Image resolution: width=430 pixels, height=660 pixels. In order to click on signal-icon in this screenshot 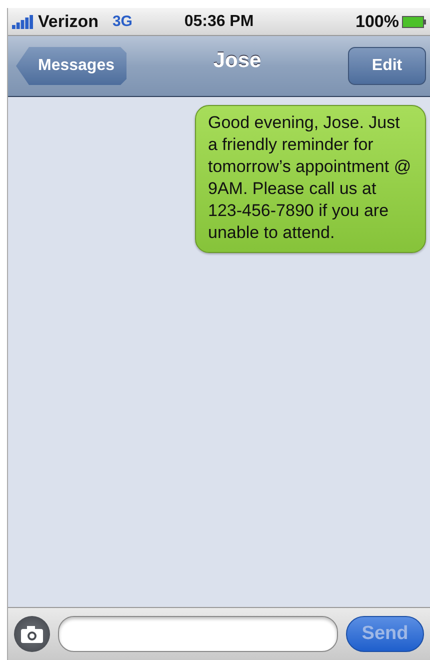, I will do `click(23, 21)`.